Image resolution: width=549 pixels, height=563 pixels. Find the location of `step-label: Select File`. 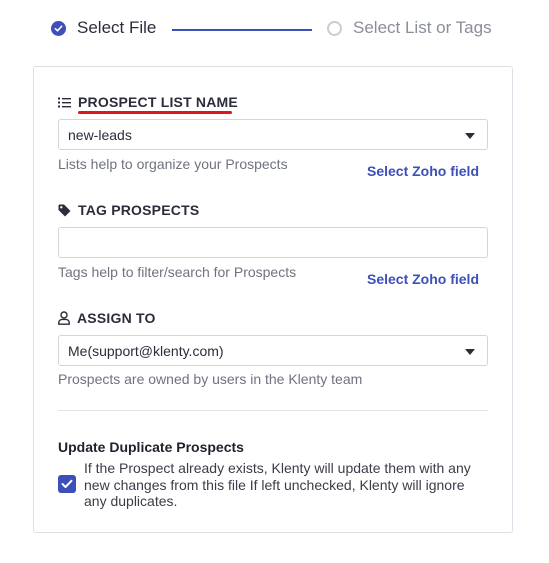

step-label: Select File is located at coordinates (117, 27).